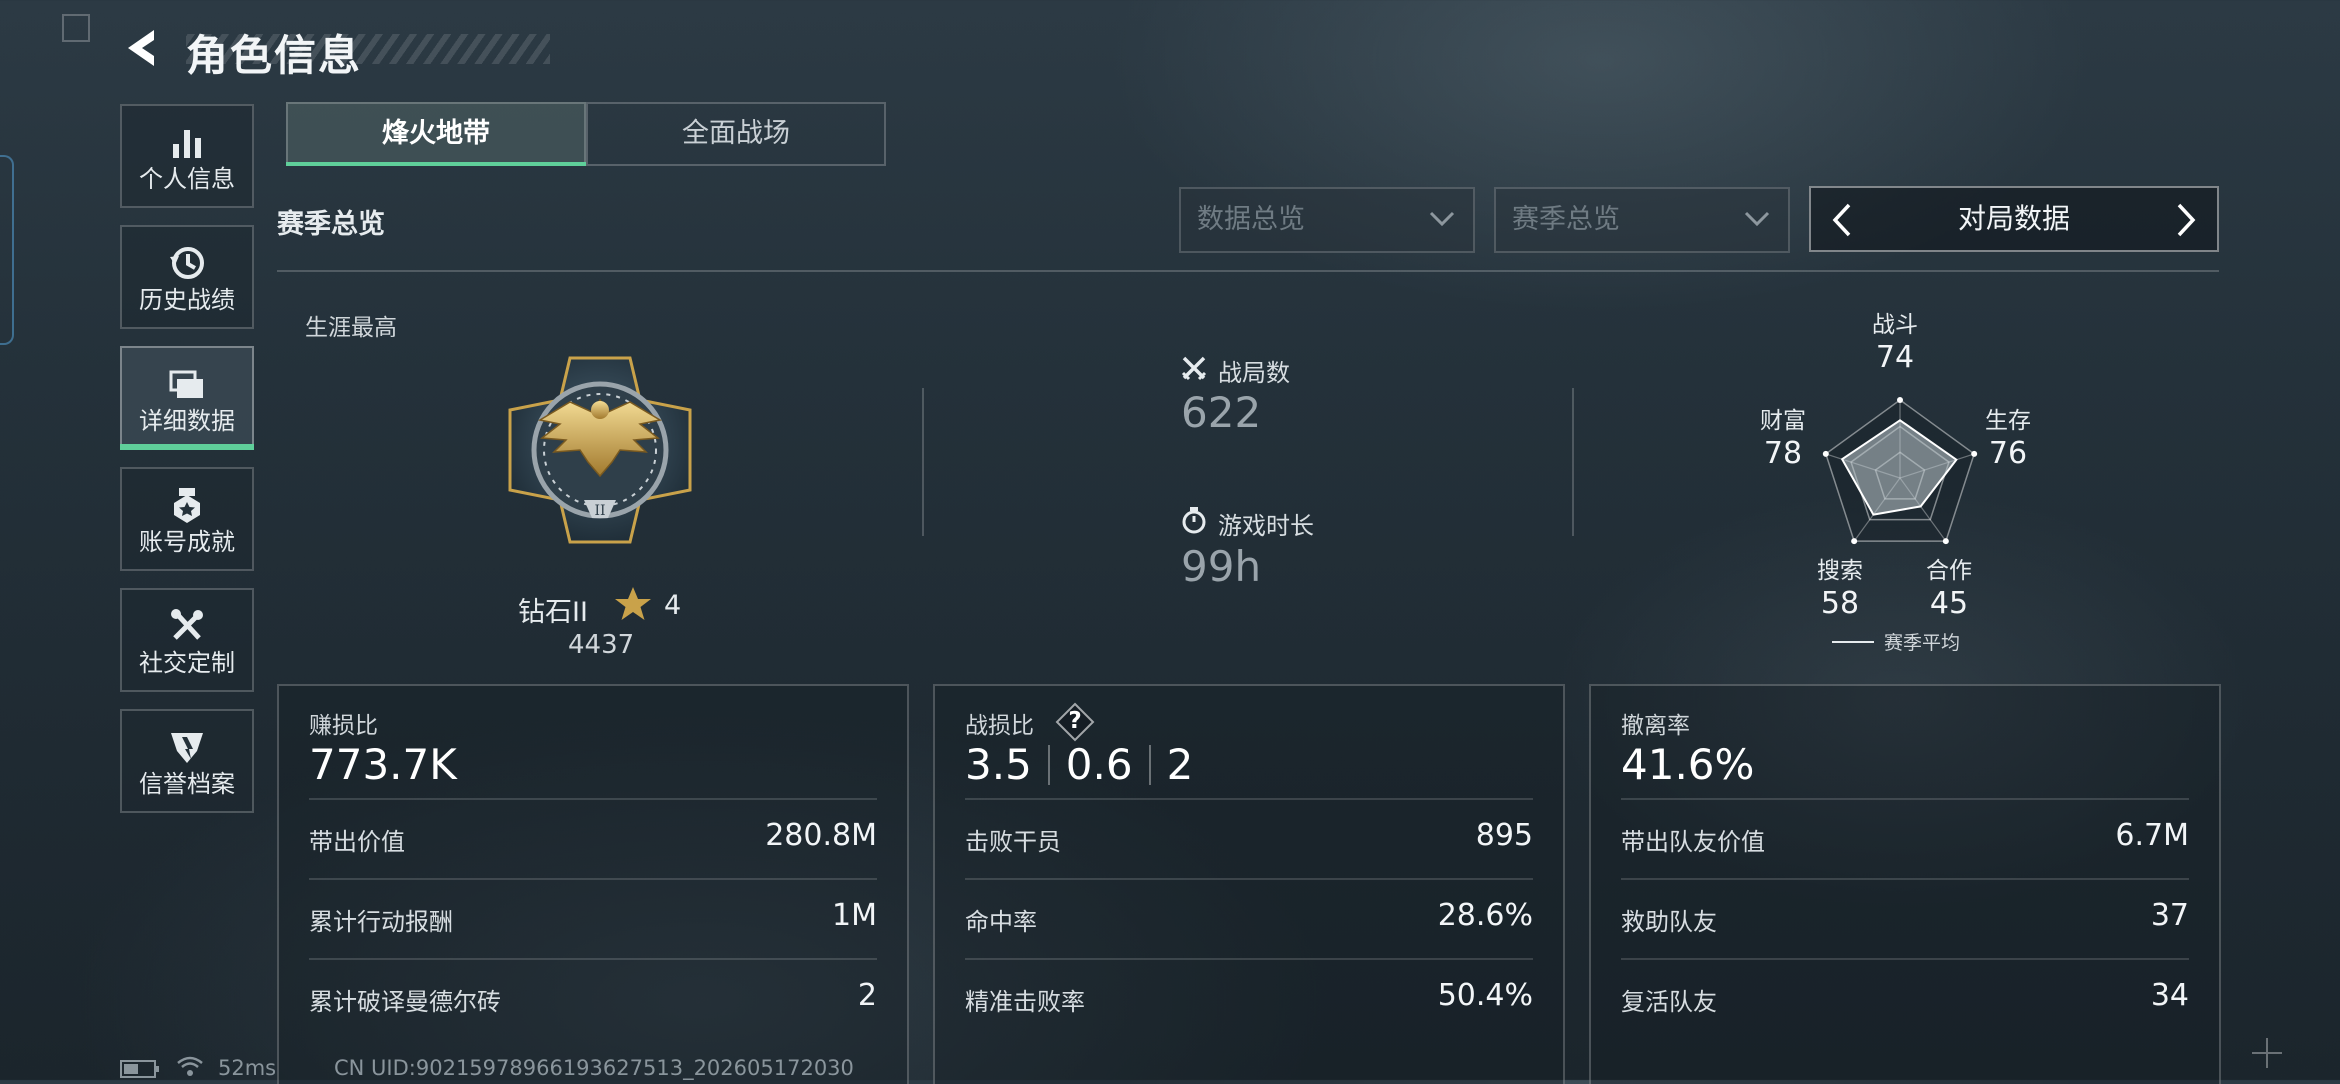 The width and height of the screenshot is (2340, 1084). What do you see at coordinates (1249, 919) in the screenshot?
I see `list-item: 命中率 28.6%` at bounding box center [1249, 919].